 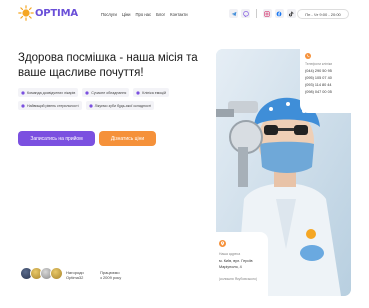 I want to click on feature-label: Команда досвідчених лікарів, so click(x=51, y=92).